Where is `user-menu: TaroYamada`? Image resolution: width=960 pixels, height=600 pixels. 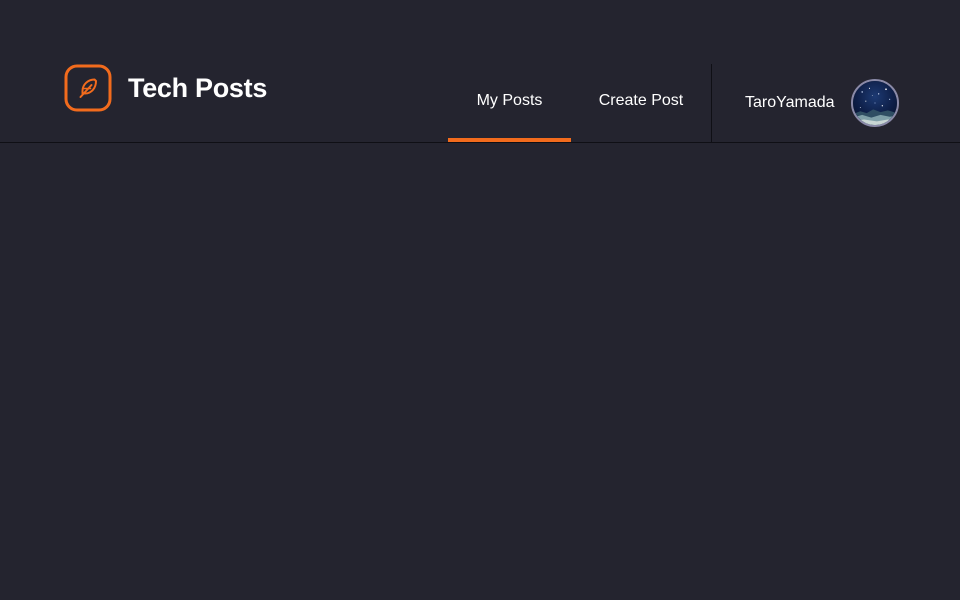
user-menu: TaroYamada is located at coordinates (822, 103).